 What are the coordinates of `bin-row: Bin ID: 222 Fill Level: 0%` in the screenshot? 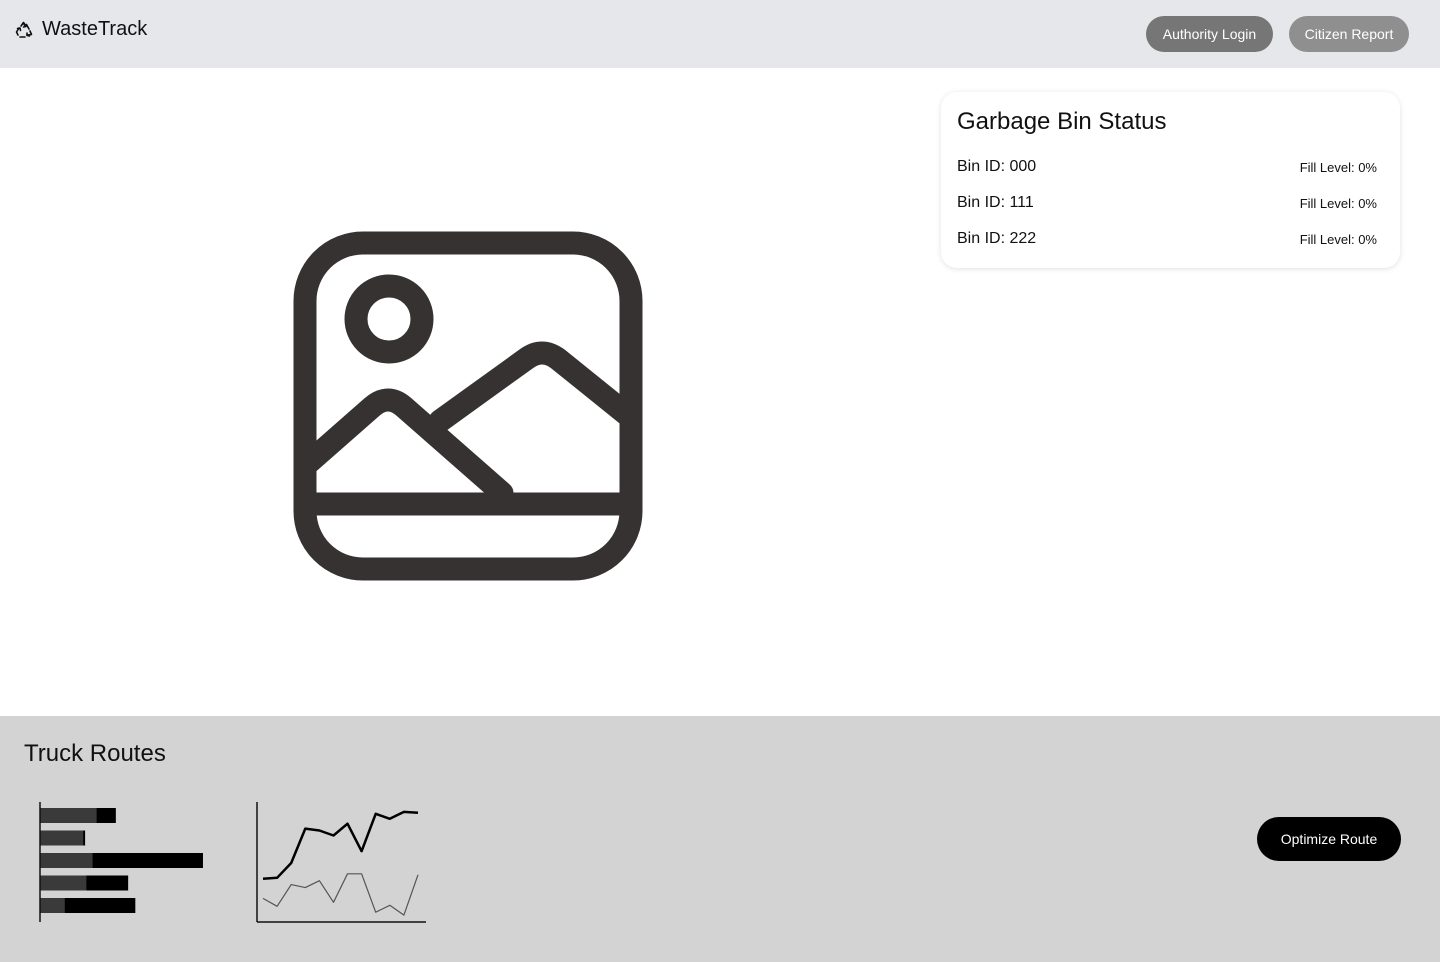 It's located at (1167, 240).